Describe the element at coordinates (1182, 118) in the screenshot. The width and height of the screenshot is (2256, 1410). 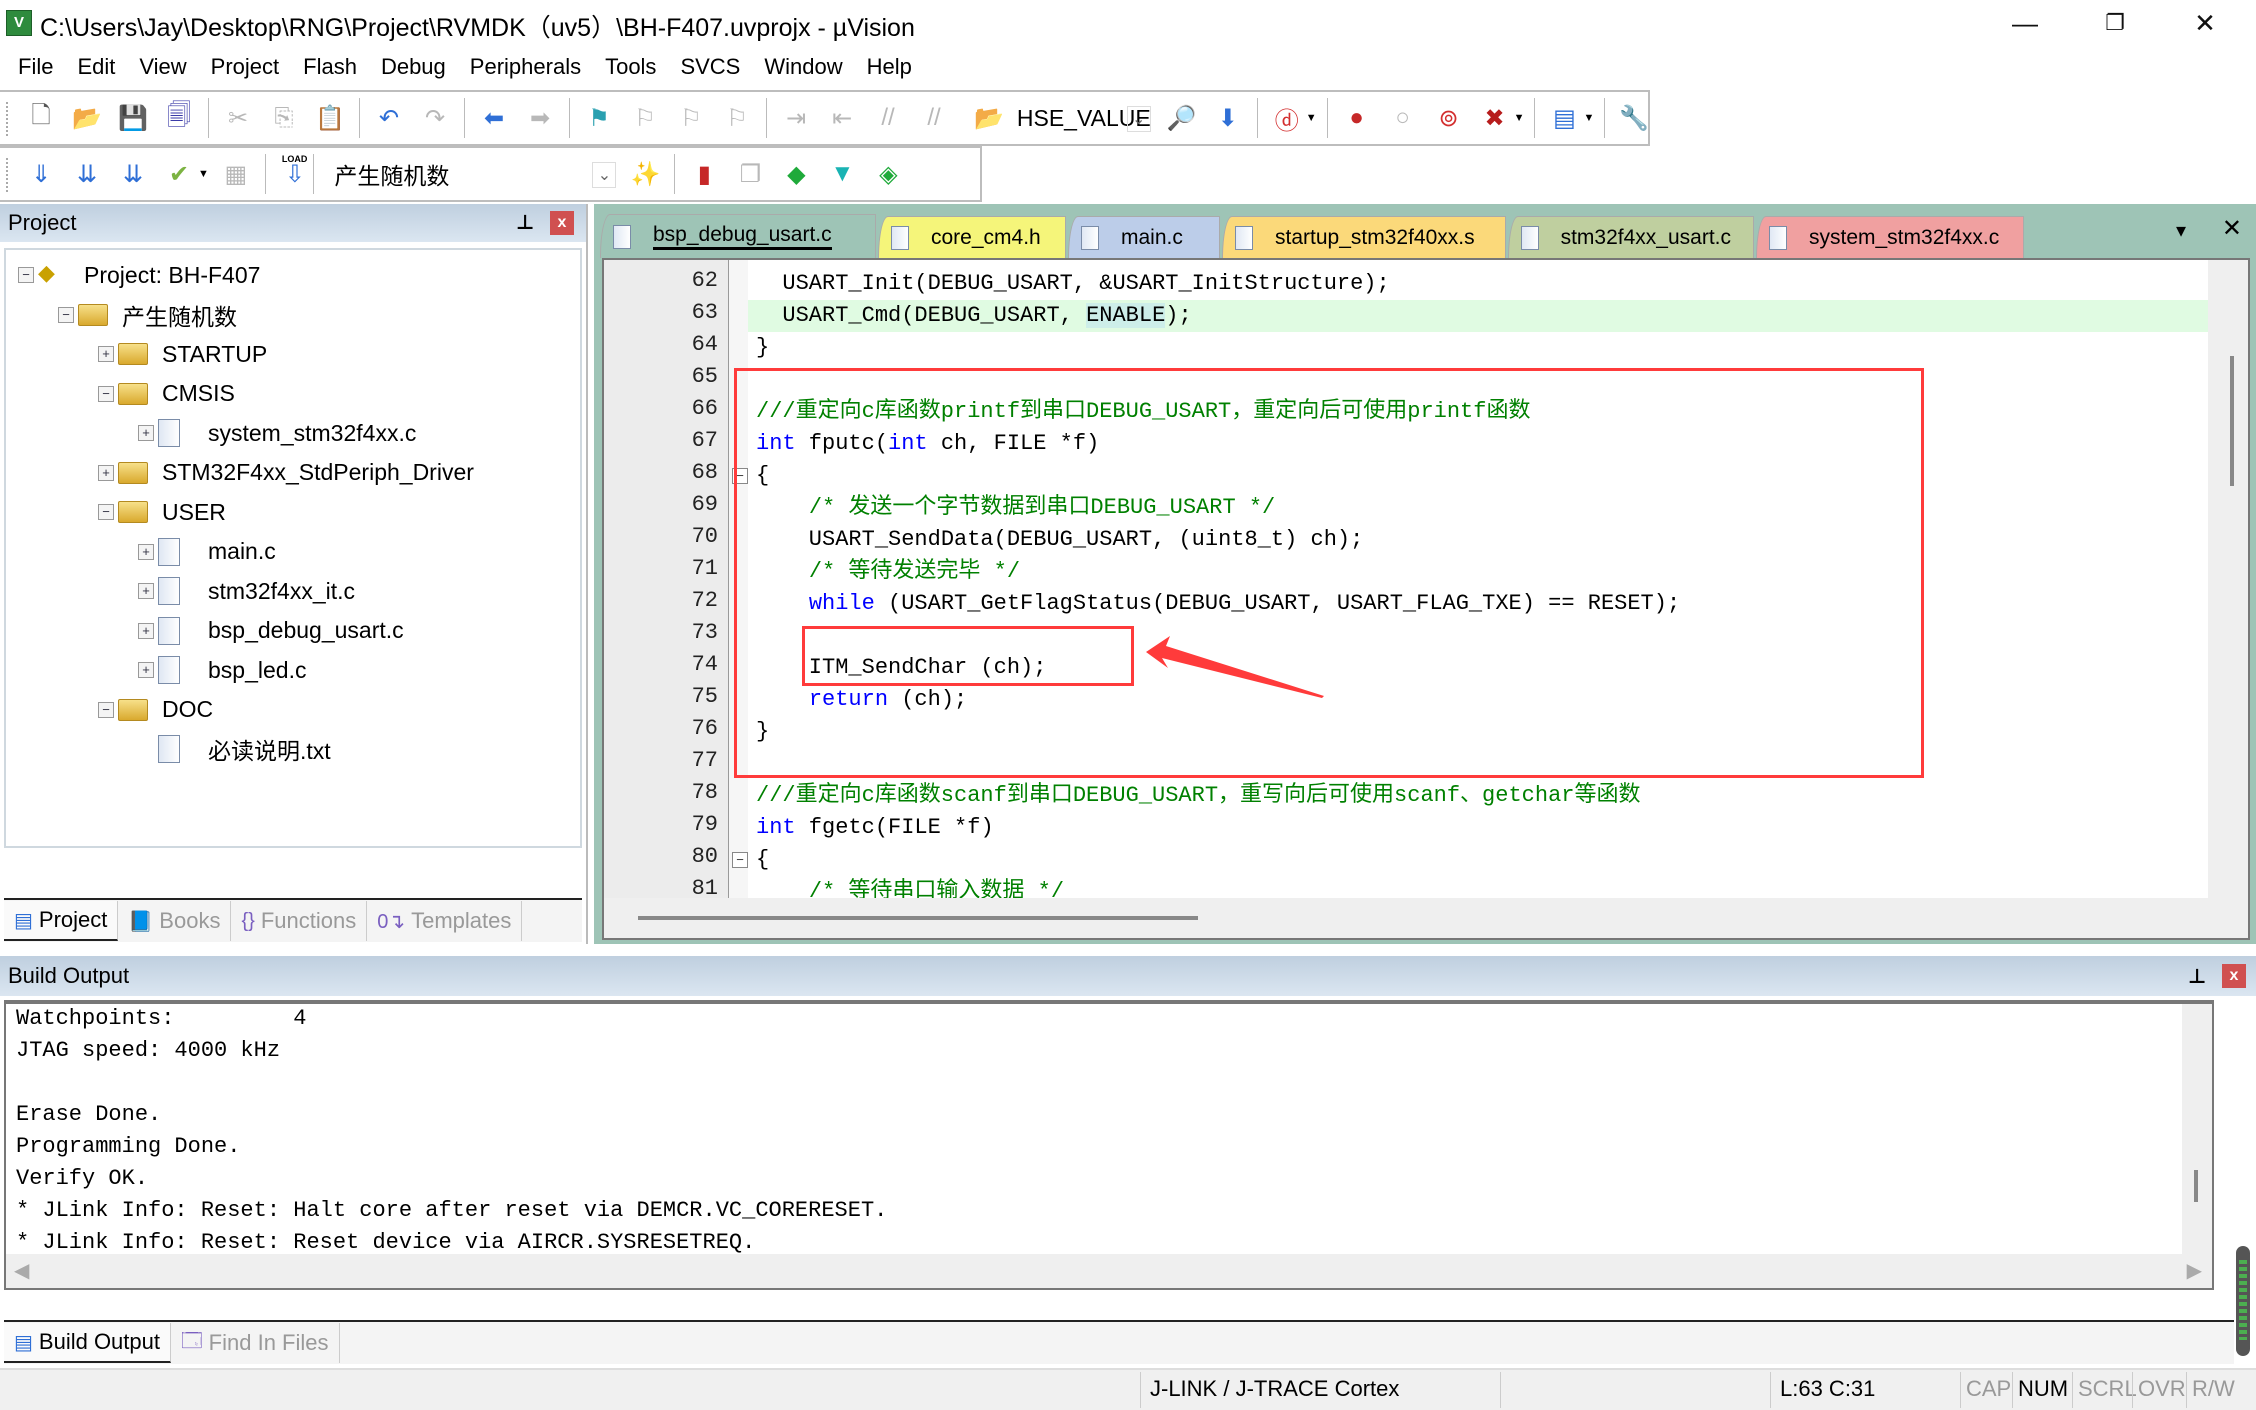
I see `find-icon: 🔎` at that location.